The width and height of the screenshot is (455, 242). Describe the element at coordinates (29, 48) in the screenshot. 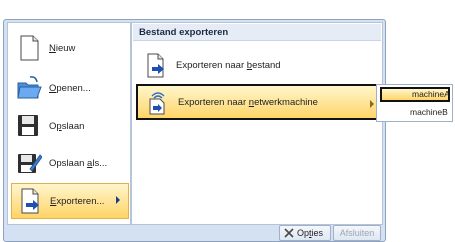

I see `new-document-icon` at that location.